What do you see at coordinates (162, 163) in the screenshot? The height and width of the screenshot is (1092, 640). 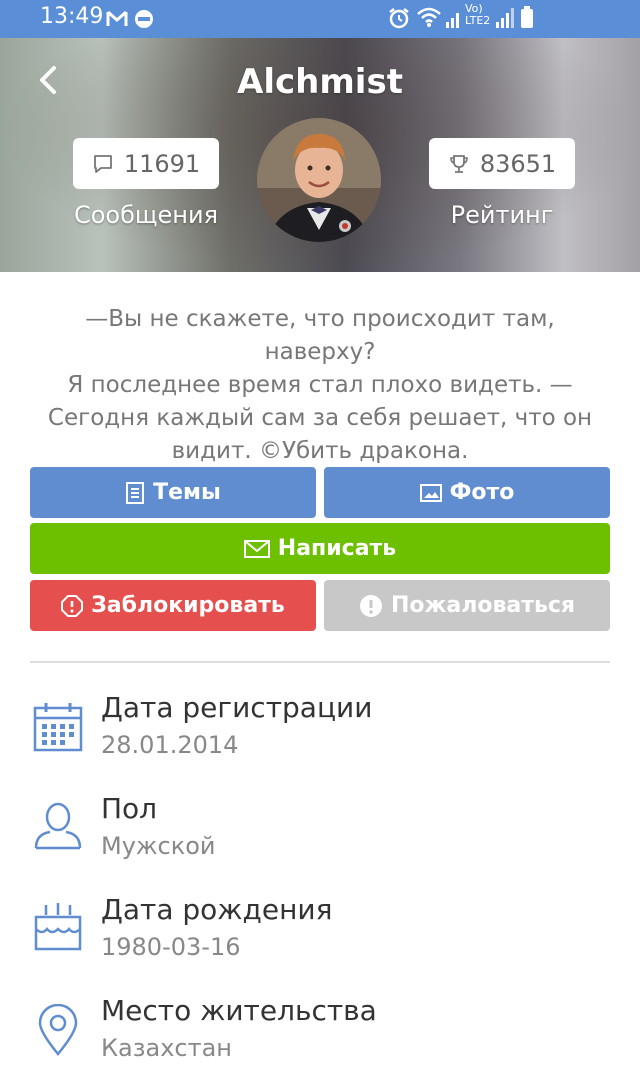 I see `messages-count: 11691` at bounding box center [162, 163].